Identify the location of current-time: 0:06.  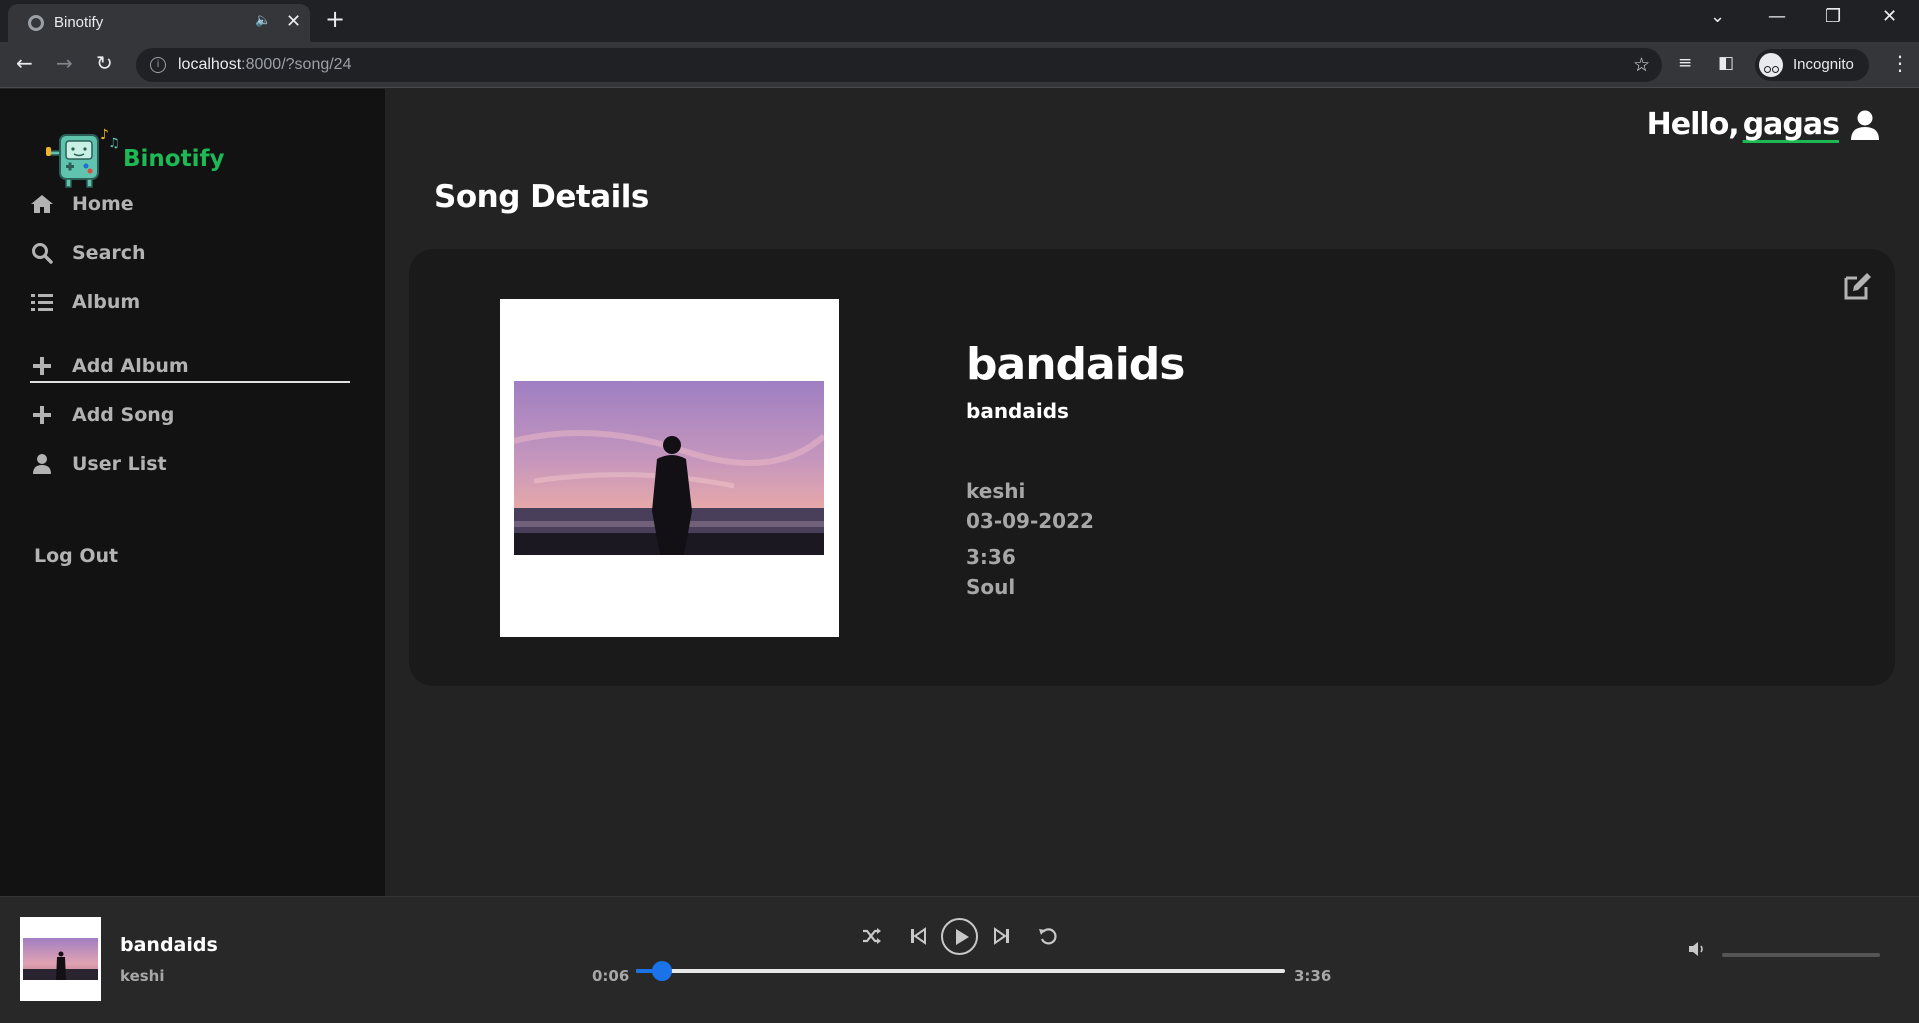
(611, 976).